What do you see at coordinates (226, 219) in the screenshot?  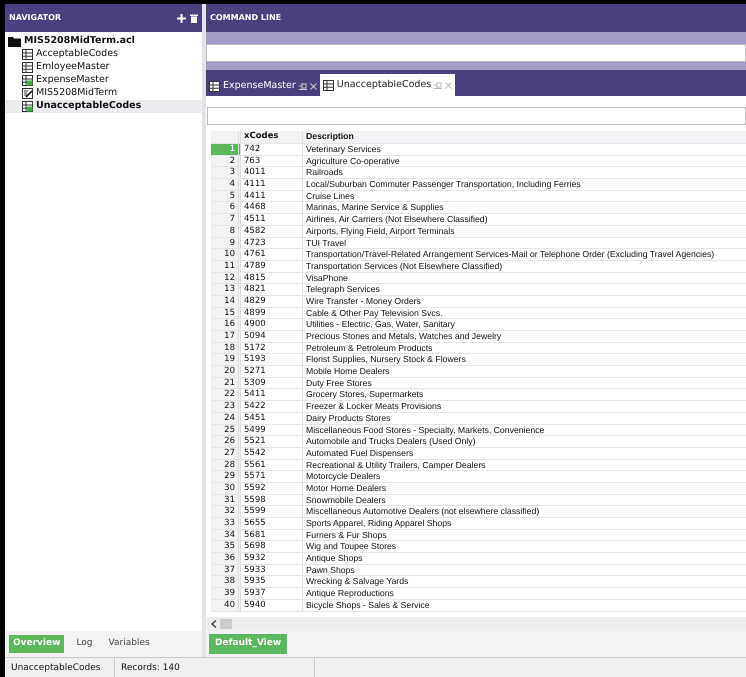 I see `row-number: 7` at bounding box center [226, 219].